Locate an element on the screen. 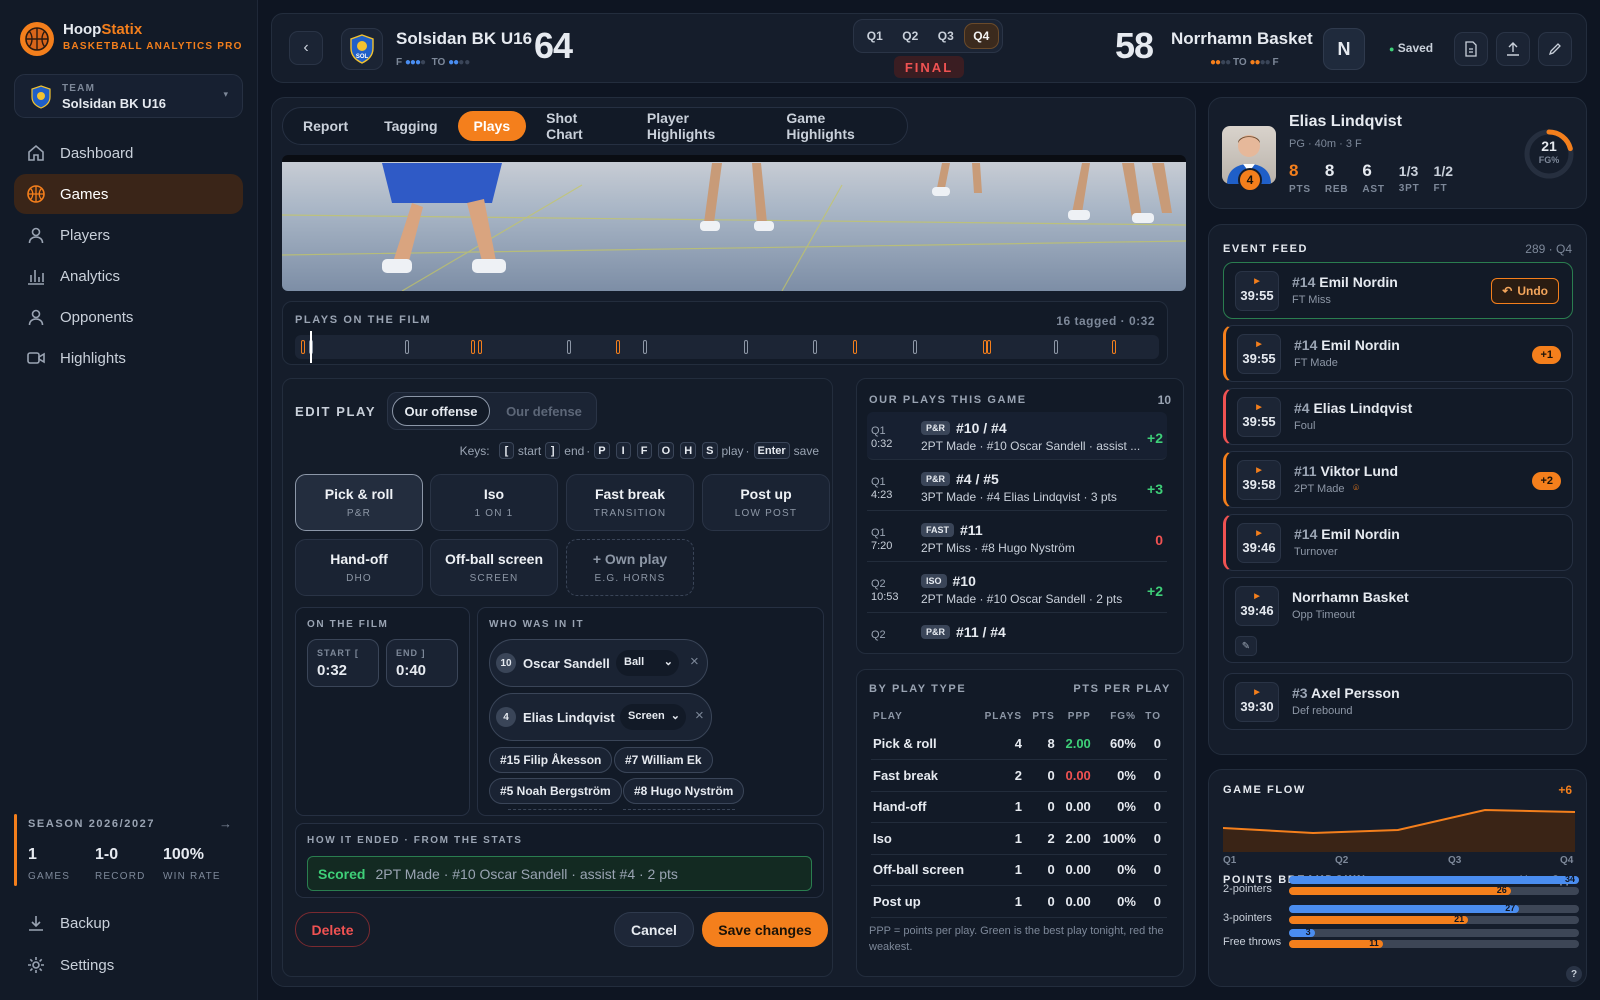 The image size is (1600, 1000). quarter-q4: Q4 is located at coordinates (981, 36).